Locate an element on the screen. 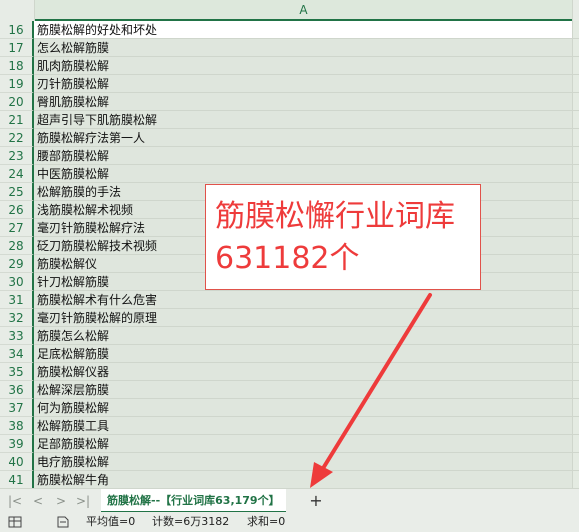 The height and width of the screenshot is (532, 579). last-sheet-button: >| is located at coordinates (83, 501).